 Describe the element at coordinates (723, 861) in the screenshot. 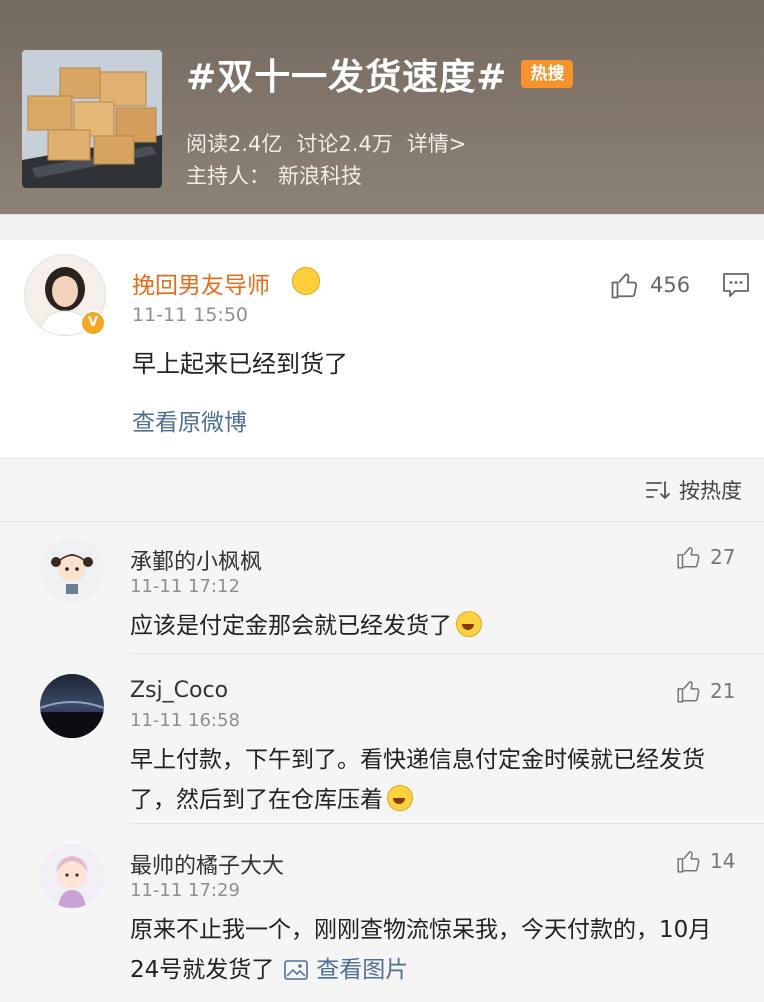

I see `comment-like-count: 14` at that location.